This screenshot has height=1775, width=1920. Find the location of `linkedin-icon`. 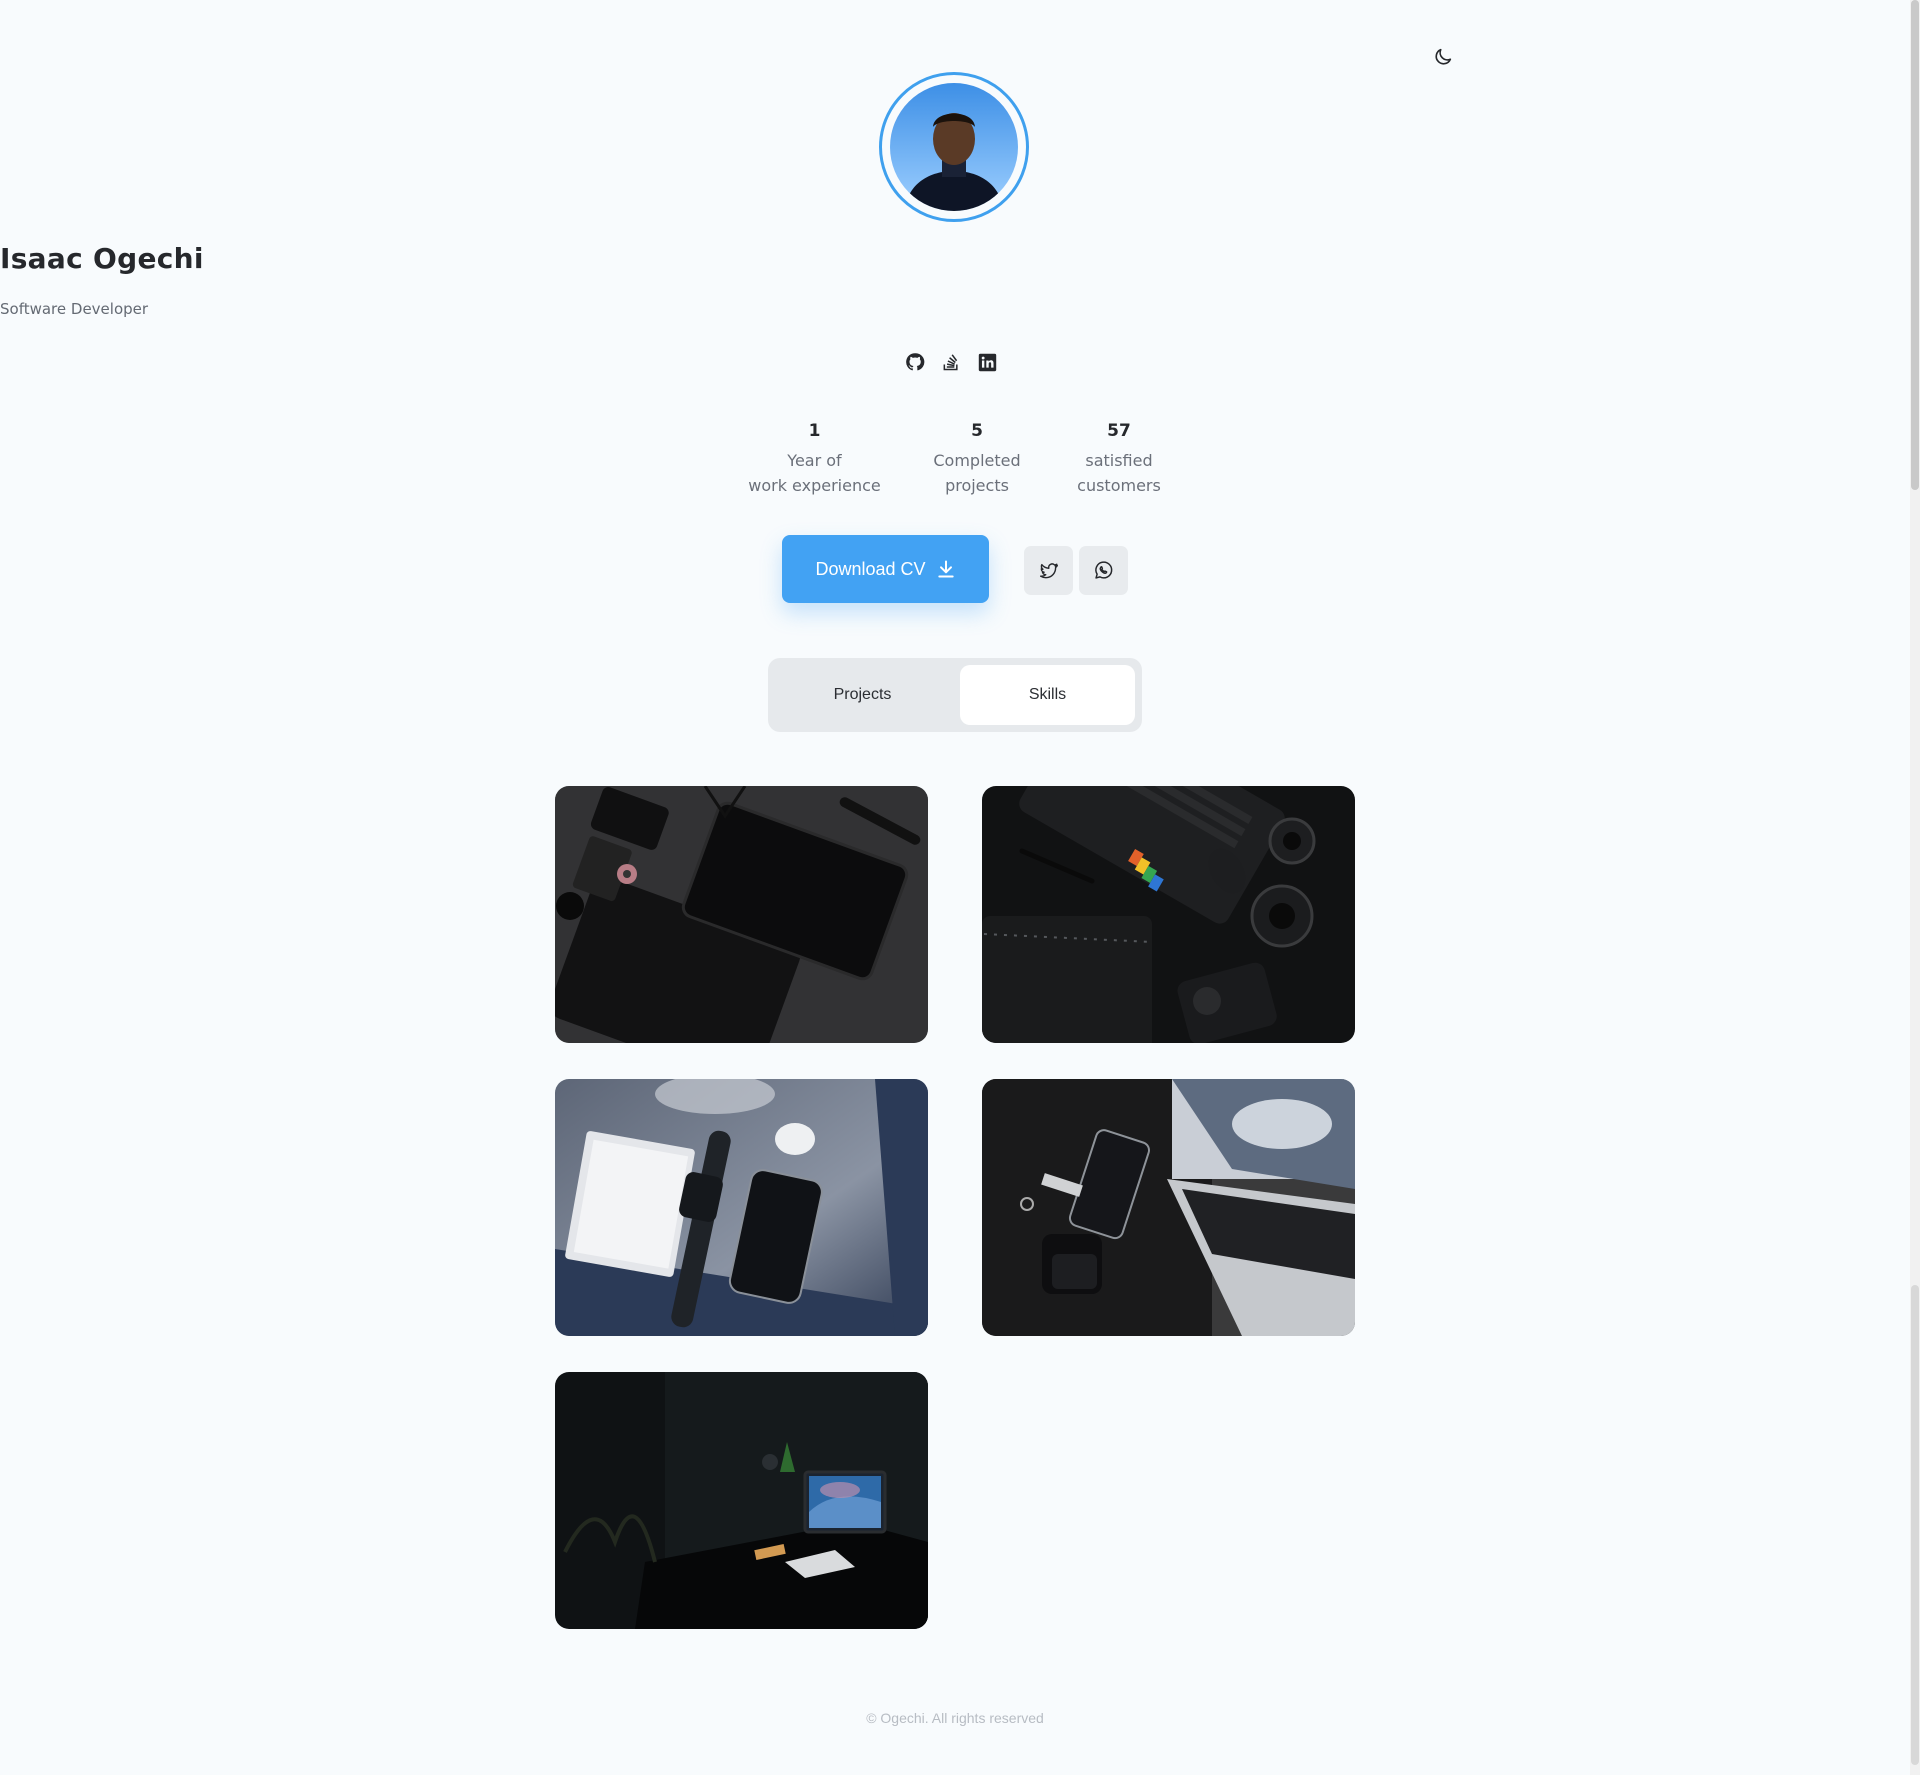

linkedin-icon is located at coordinates (987, 362).